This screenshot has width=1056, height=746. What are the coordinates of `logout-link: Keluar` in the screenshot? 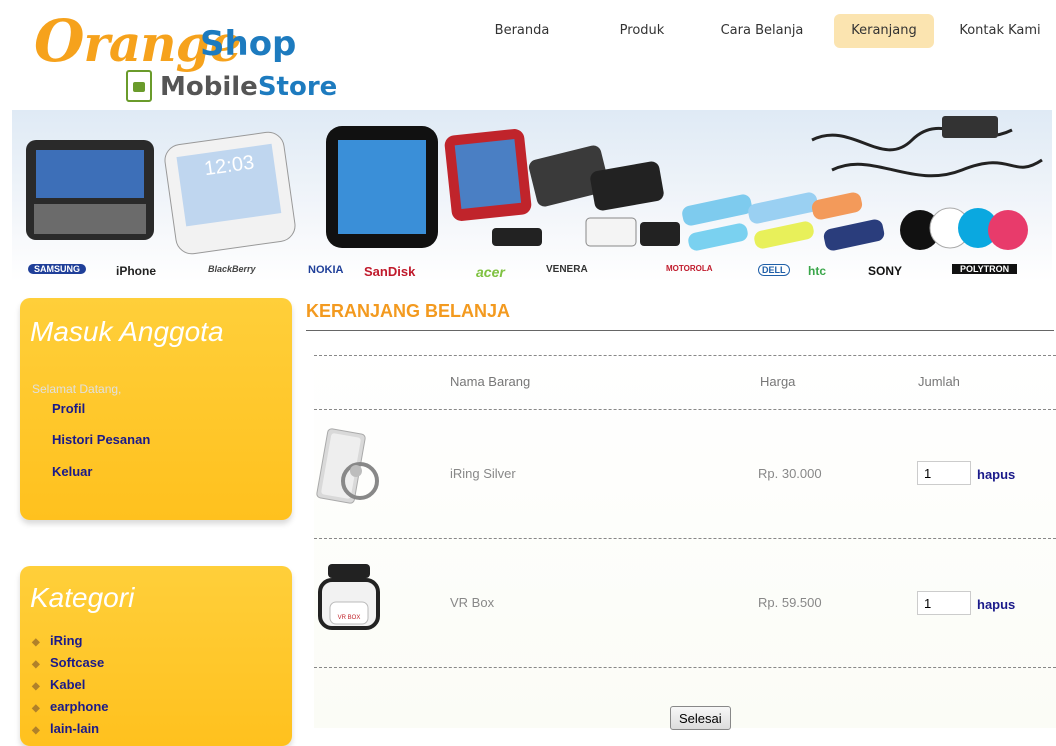 It's located at (72, 471).